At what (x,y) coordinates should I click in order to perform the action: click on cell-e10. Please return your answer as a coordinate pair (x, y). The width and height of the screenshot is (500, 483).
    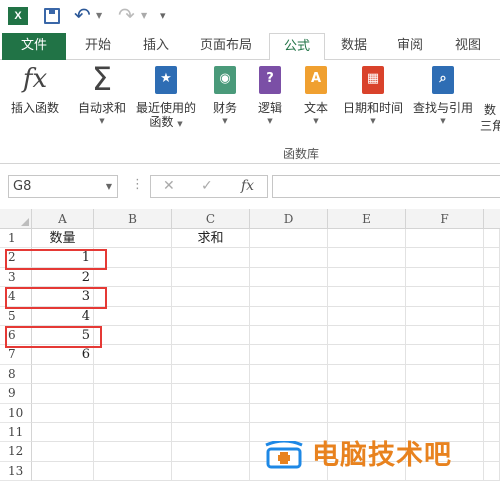
    Looking at the image, I should click on (367, 413).